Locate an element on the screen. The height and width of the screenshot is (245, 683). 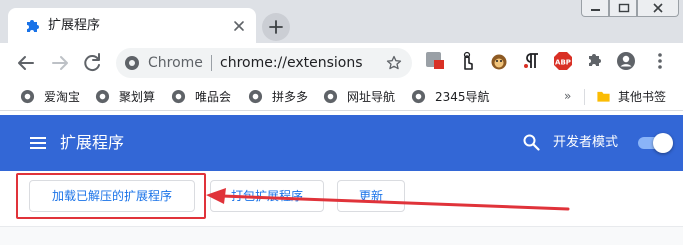
toggle-knob is located at coordinates (663, 143).